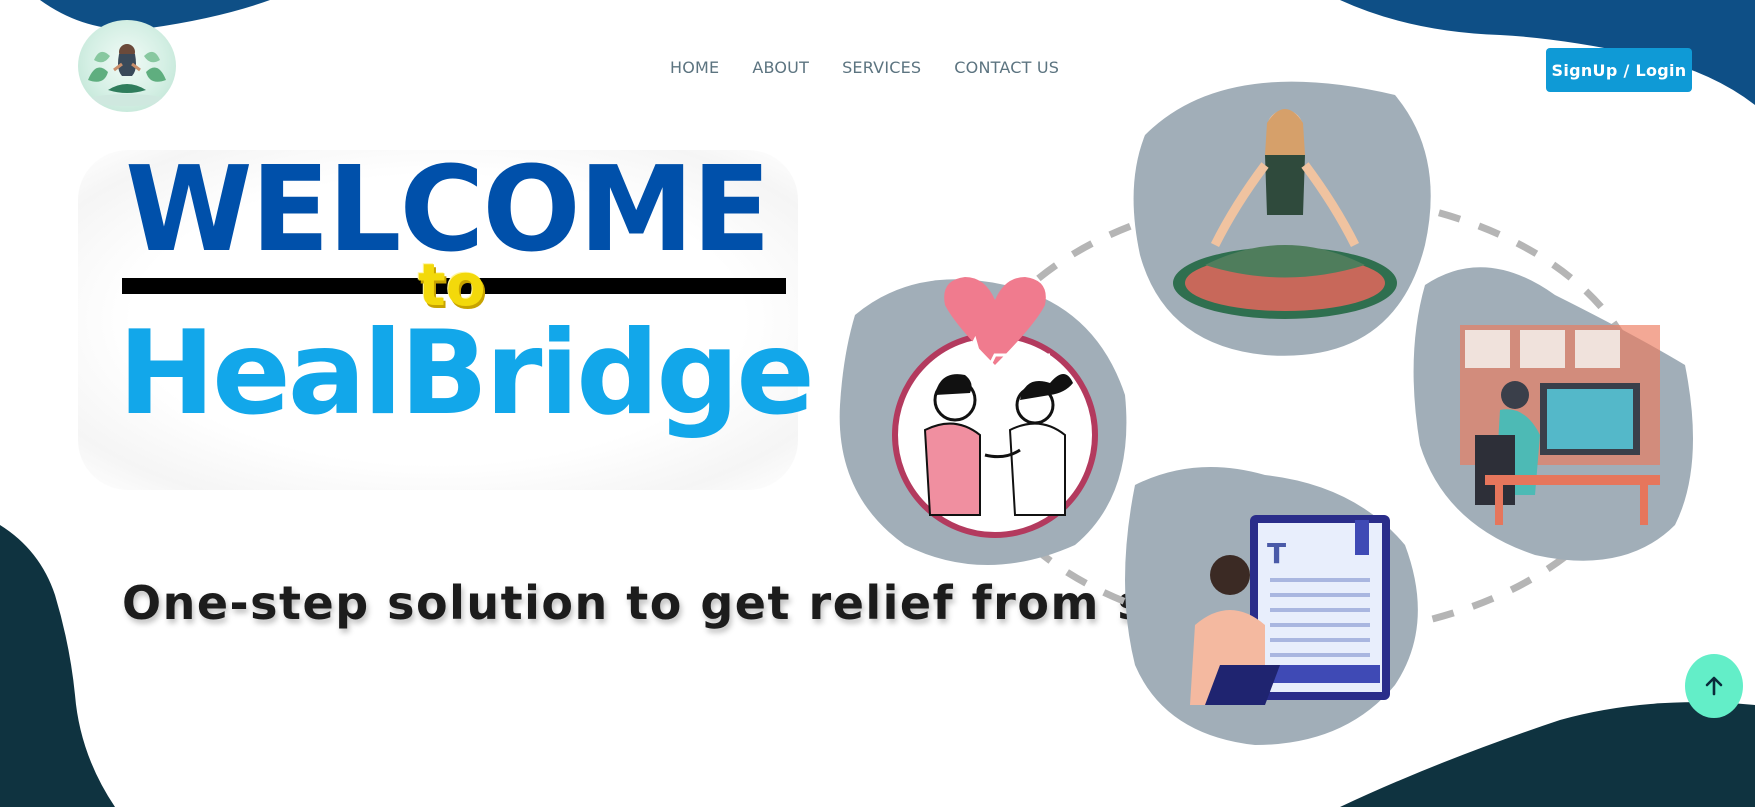 This screenshot has height=807, width=1755. I want to click on bottom-left-wave, so click(57, 666).